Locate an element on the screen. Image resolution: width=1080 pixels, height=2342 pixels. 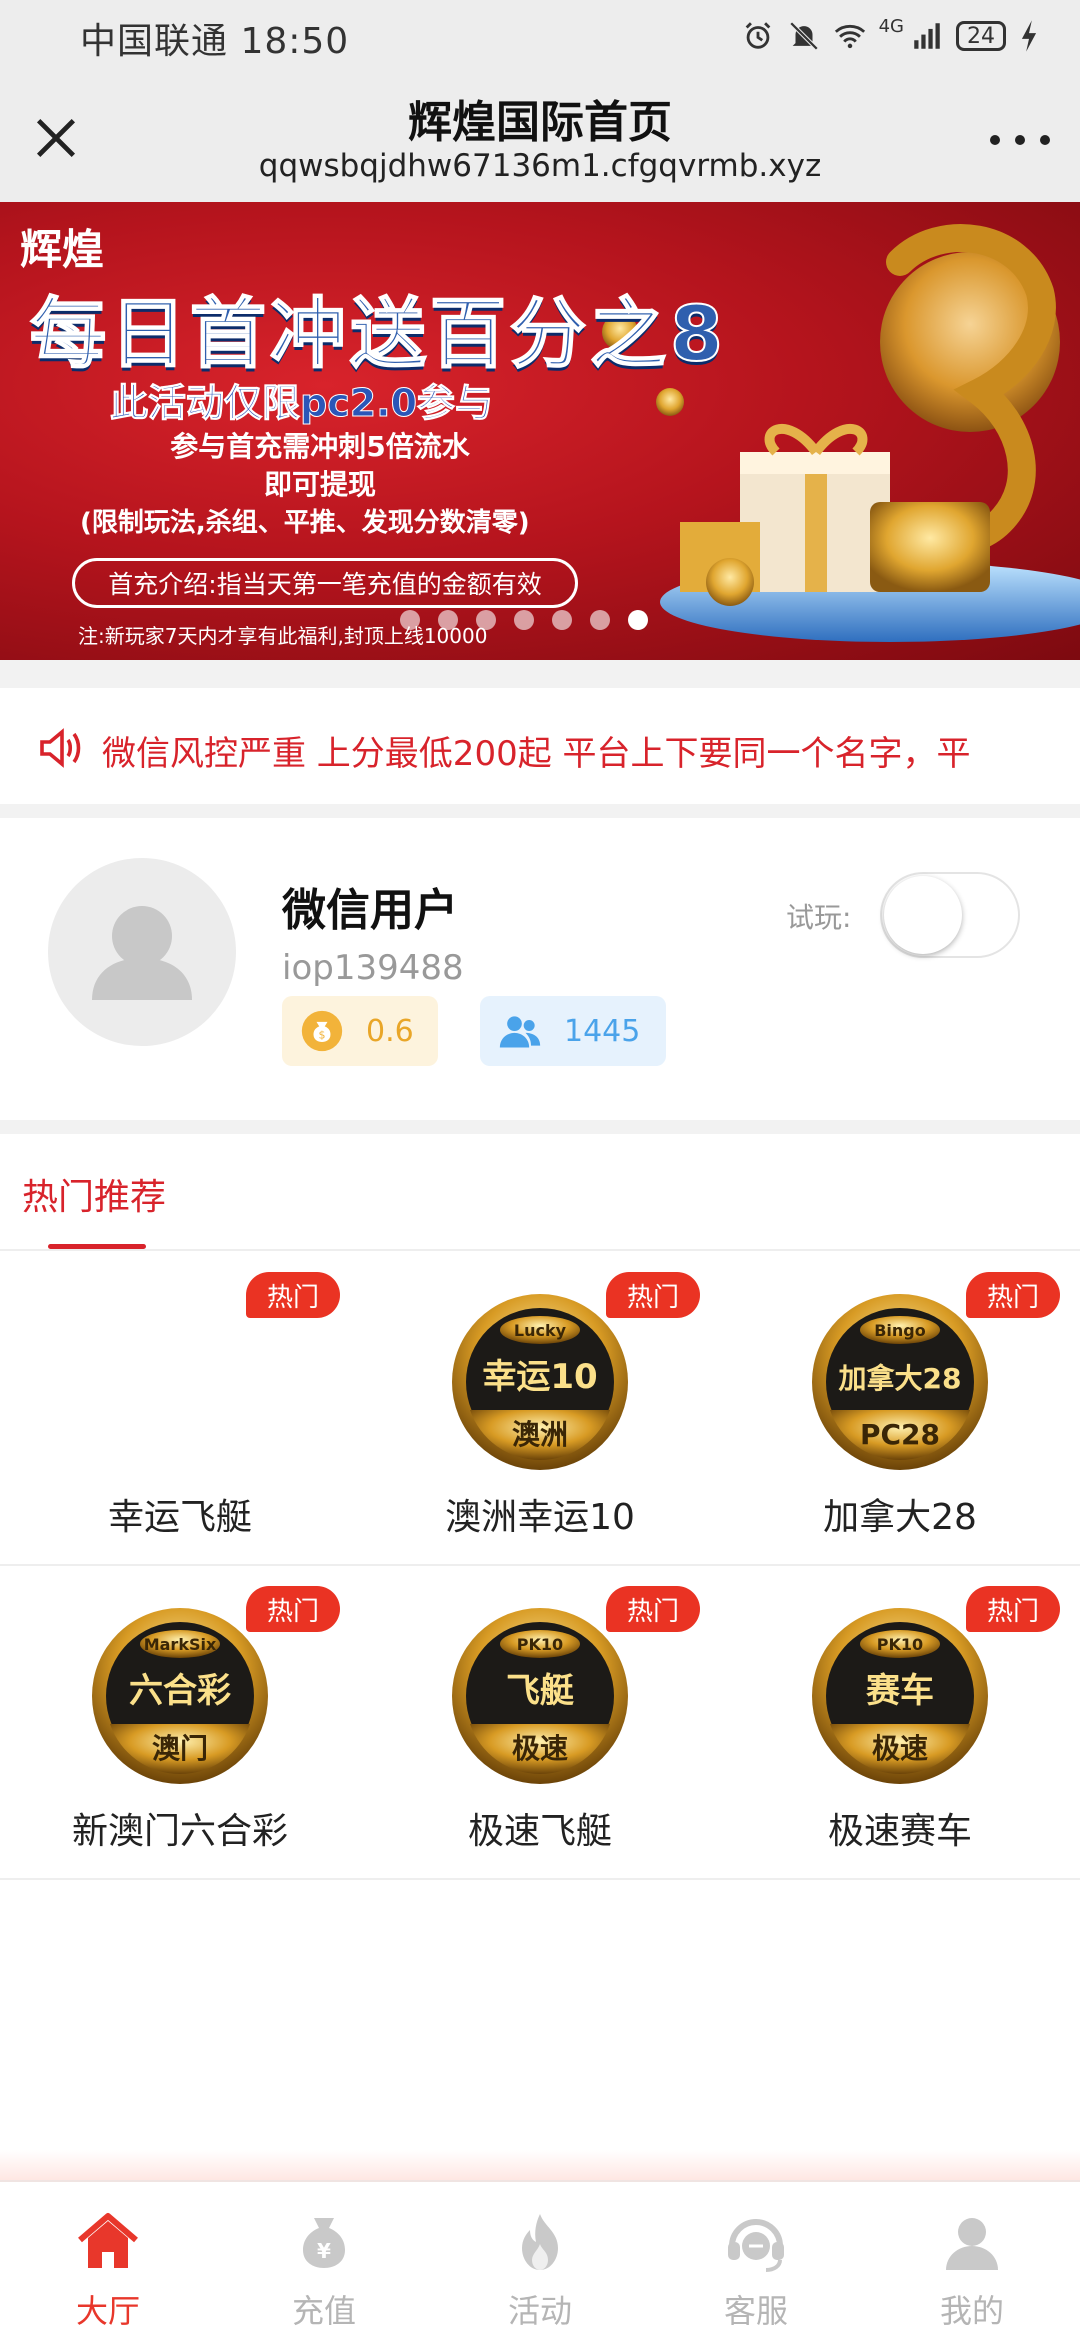
nav-item: ¥ 充值 is located at coordinates (324, 2262).